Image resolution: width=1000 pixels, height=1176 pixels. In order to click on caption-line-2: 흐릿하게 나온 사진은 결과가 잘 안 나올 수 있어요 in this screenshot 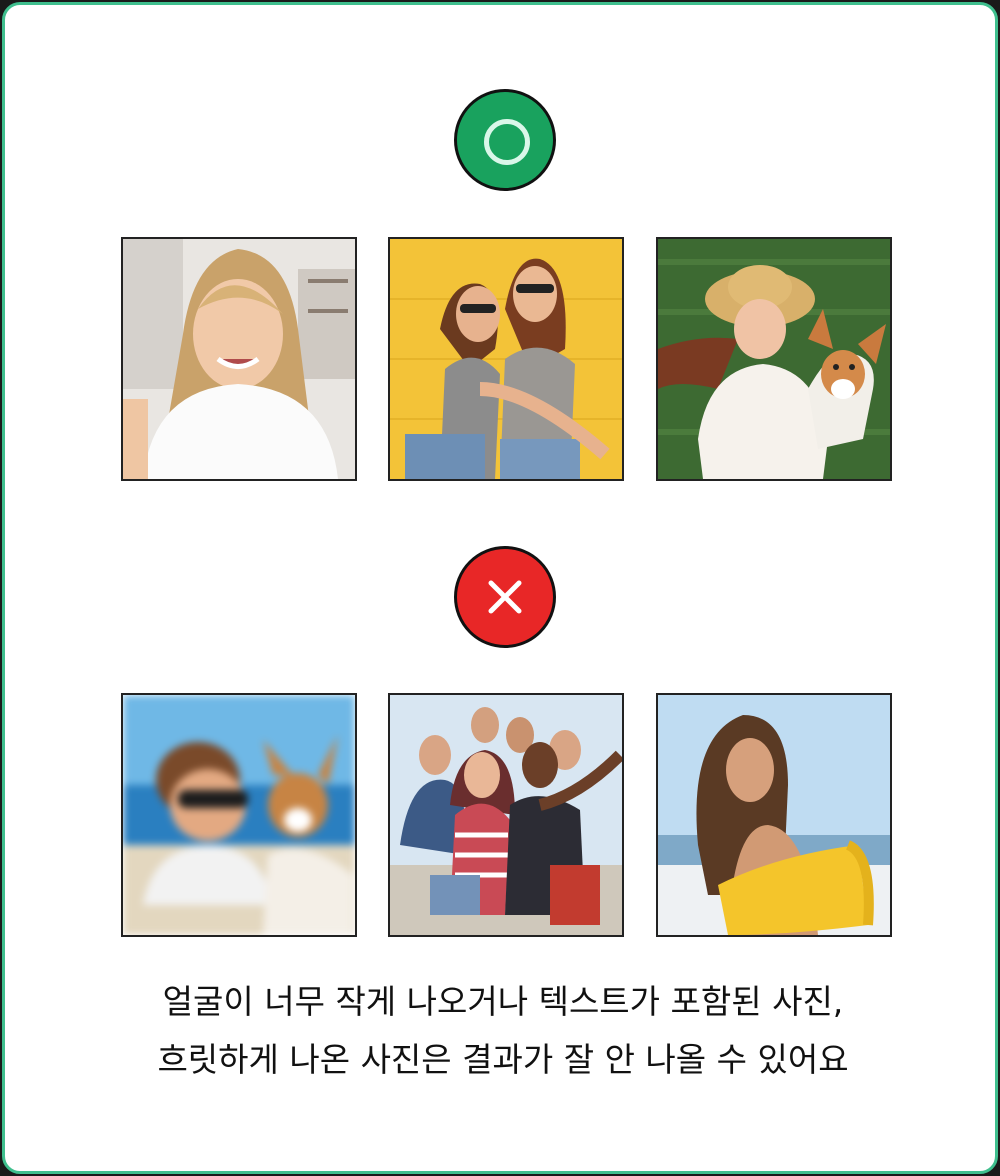, I will do `click(503, 1059)`.